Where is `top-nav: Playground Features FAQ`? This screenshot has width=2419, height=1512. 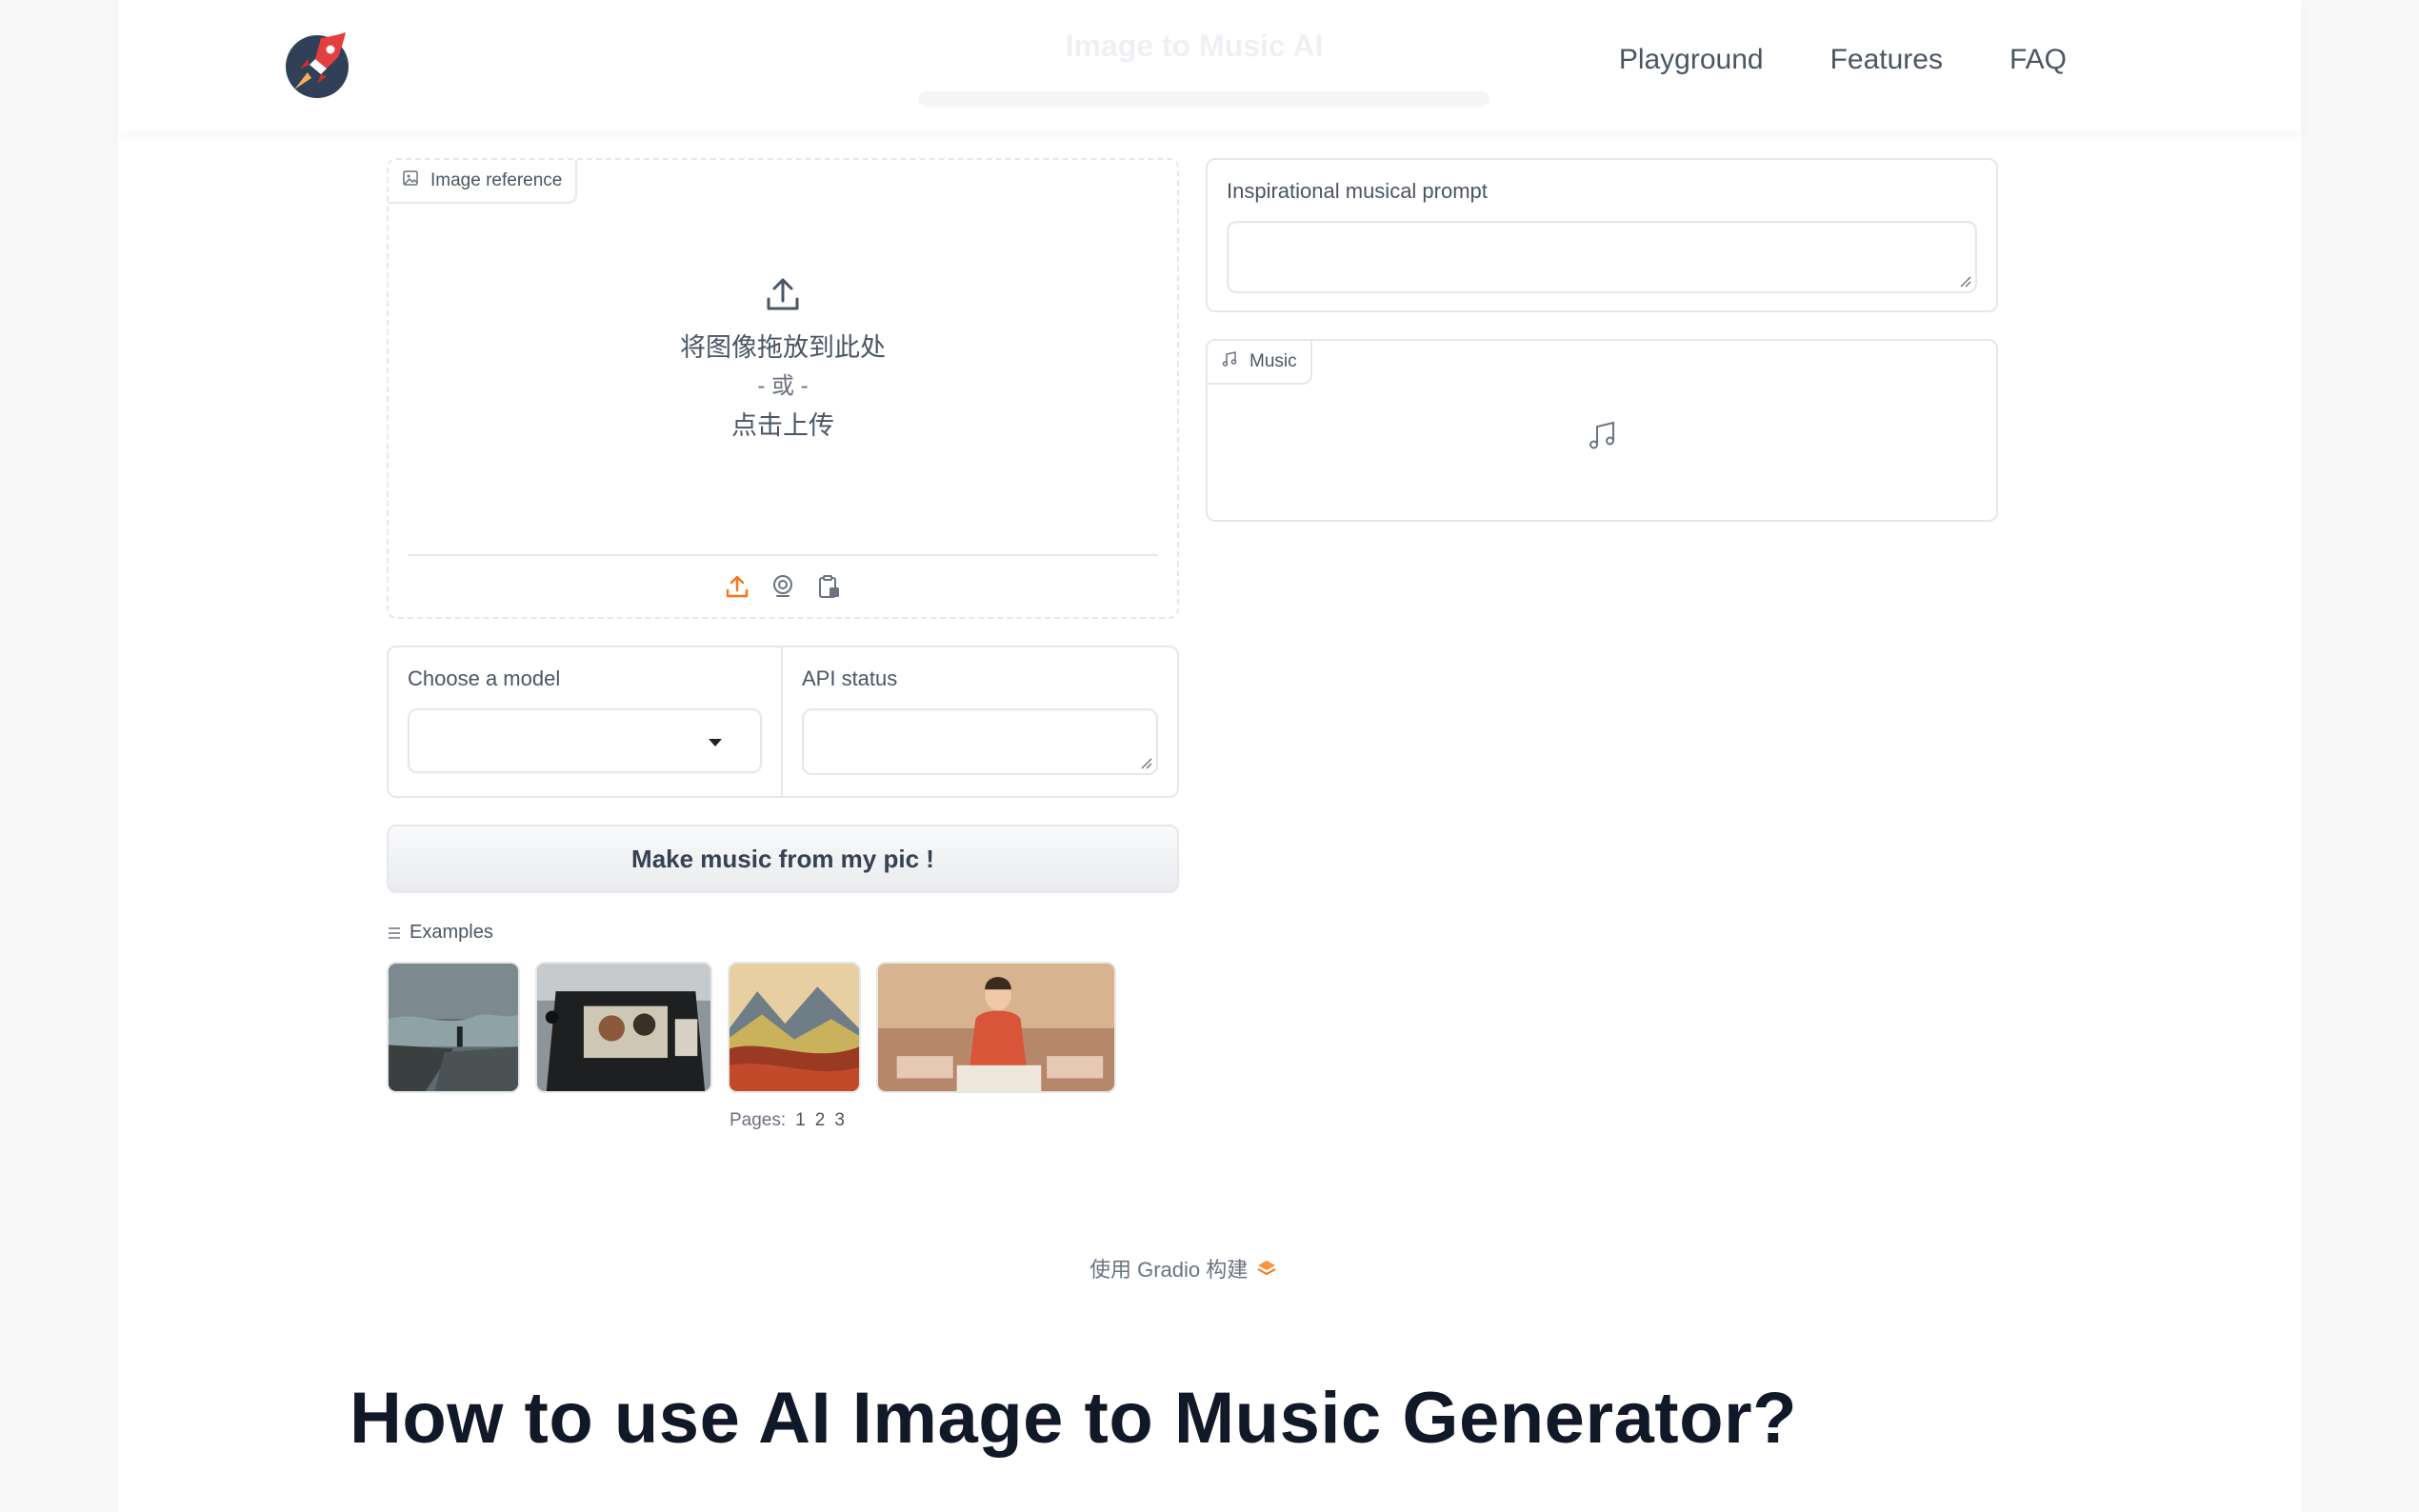 top-nav: Playground Features FAQ is located at coordinates (1843, 60).